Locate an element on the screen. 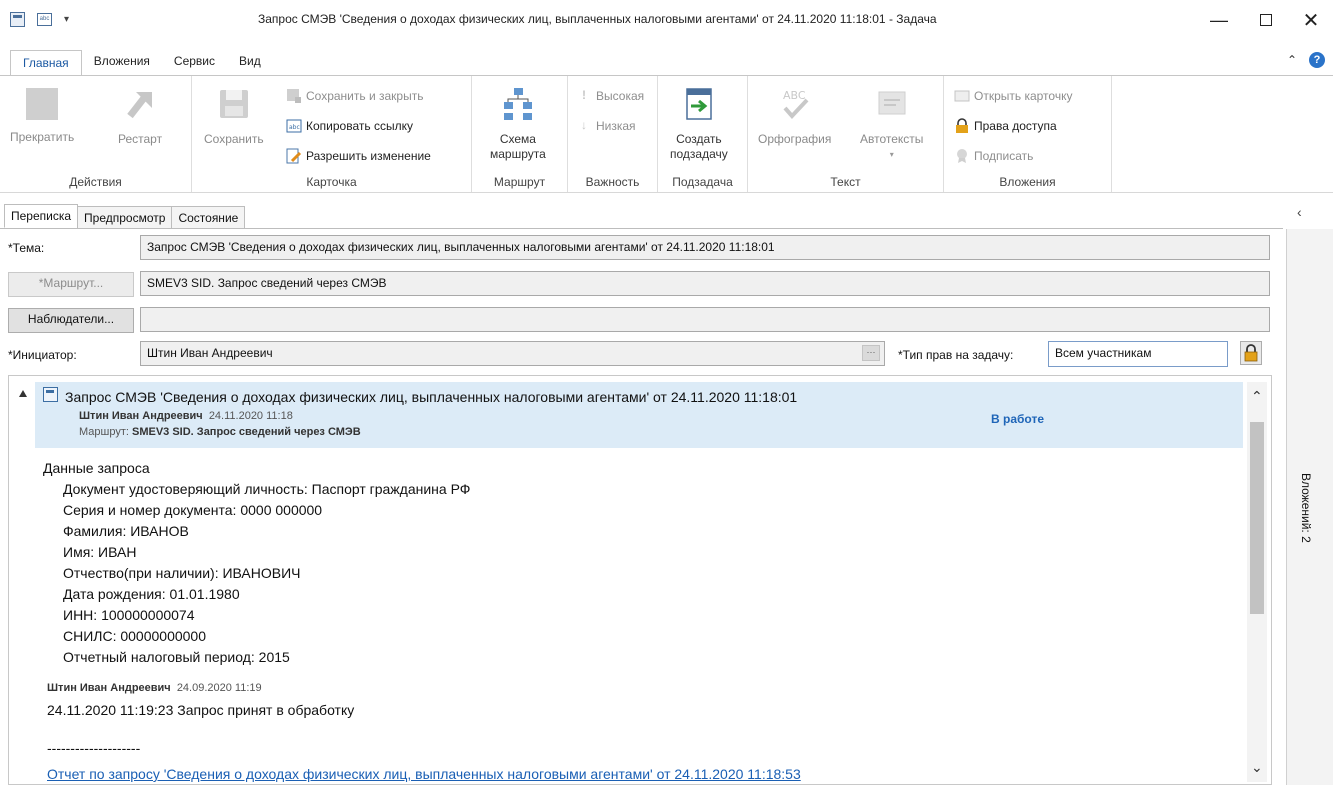 The width and height of the screenshot is (1333, 785). request-line: Фамилия: ИВАНОВ is located at coordinates (126, 531).